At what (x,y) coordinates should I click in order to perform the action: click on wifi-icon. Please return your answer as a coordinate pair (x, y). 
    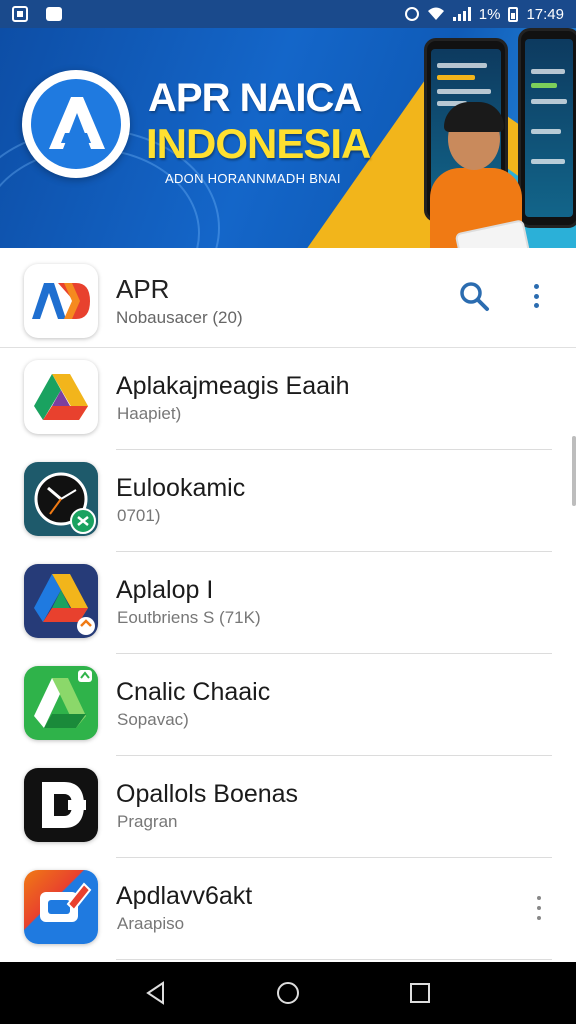
    Looking at the image, I should click on (435, 13).